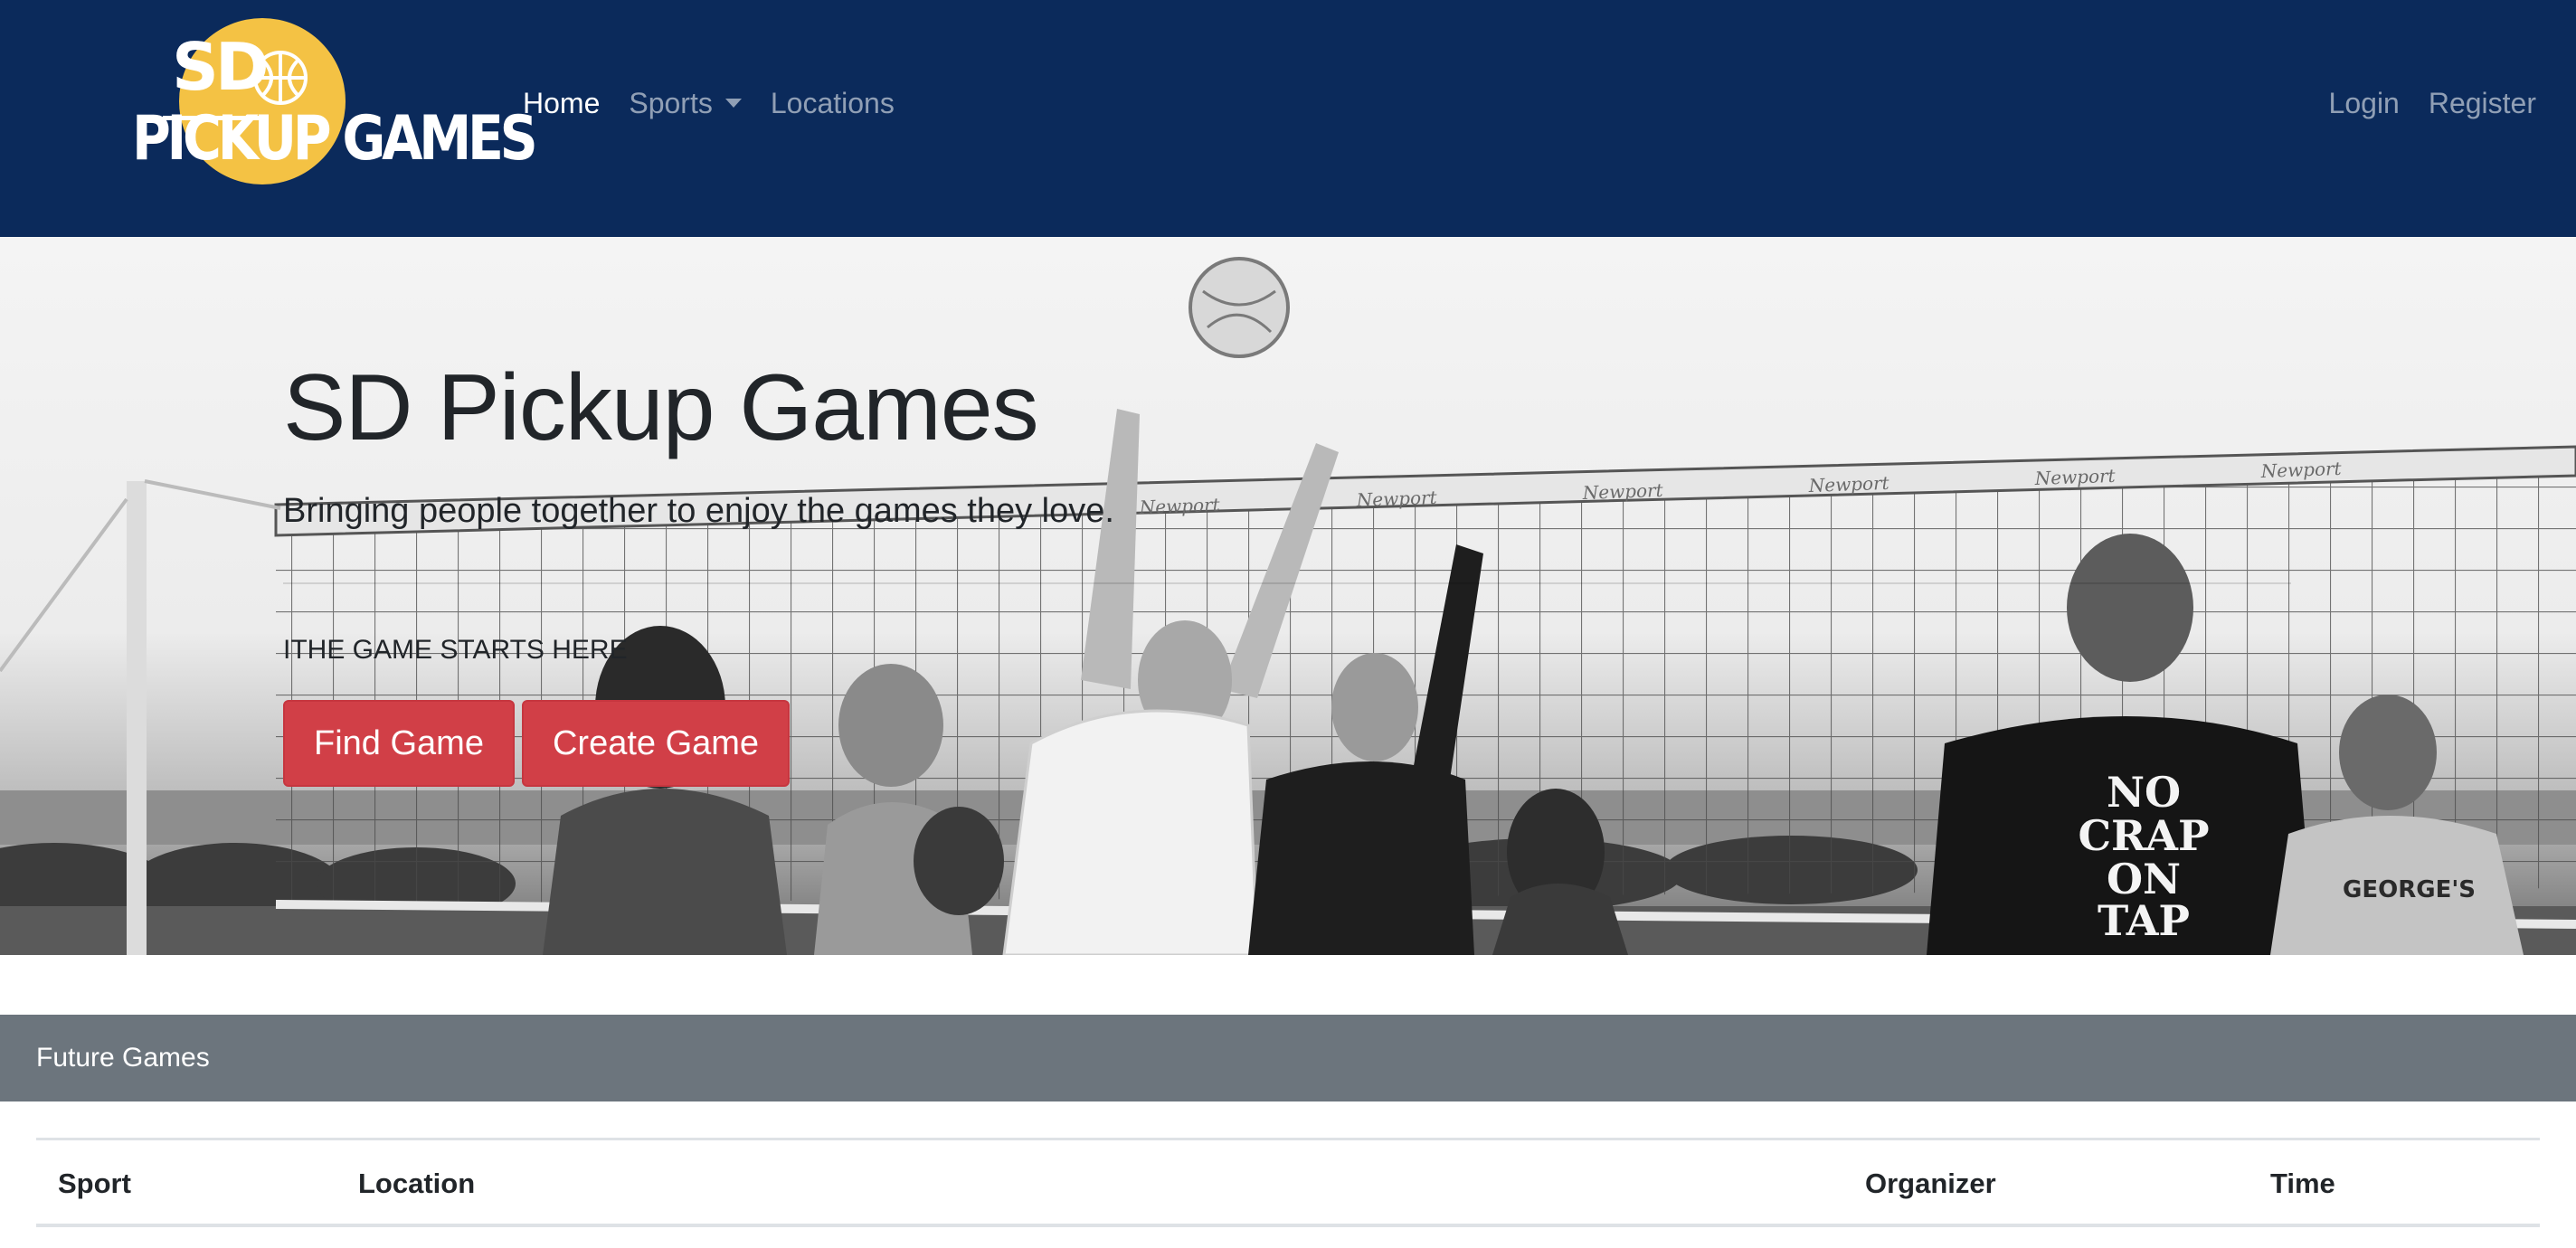 The image size is (2576, 1248). What do you see at coordinates (416, 1184) in the screenshot?
I see `column-header-location: Location` at bounding box center [416, 1184].